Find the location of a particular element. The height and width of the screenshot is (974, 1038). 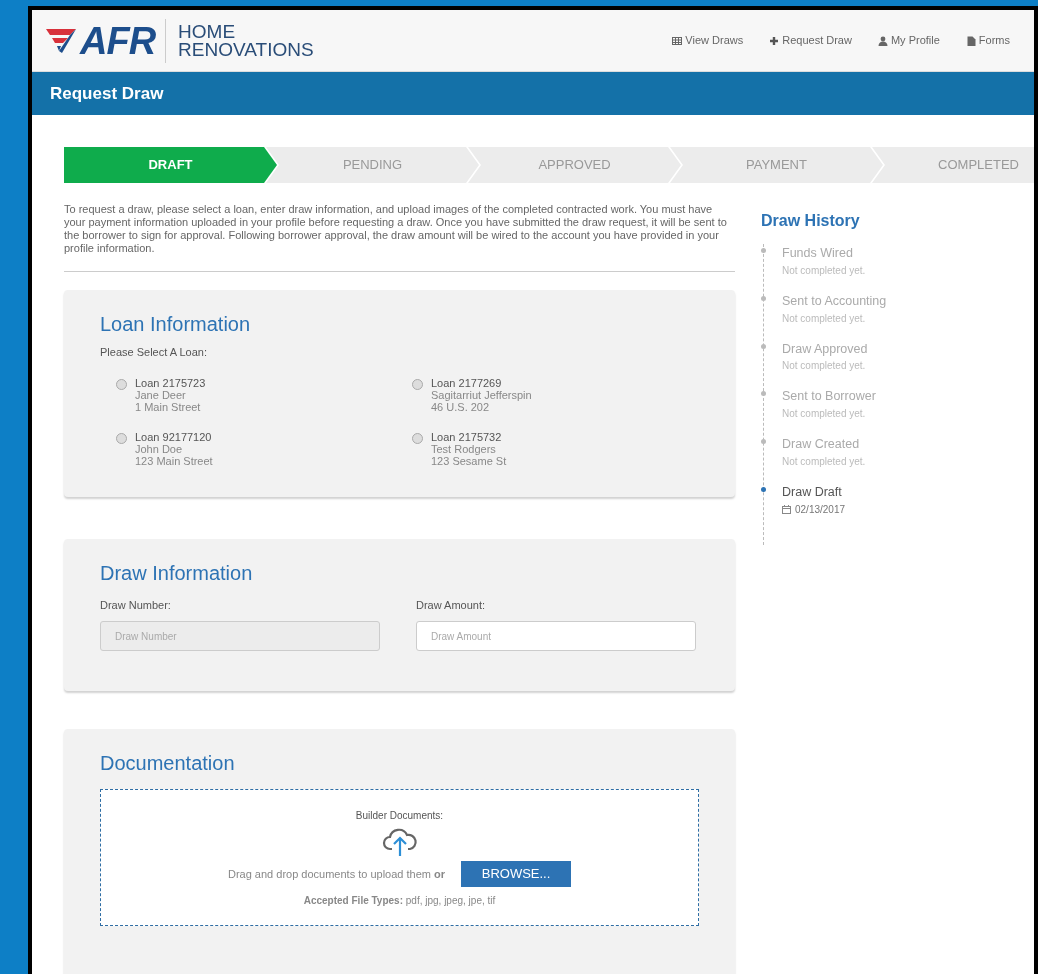

page-title: Request Draw is located at coordinates (533, 93).